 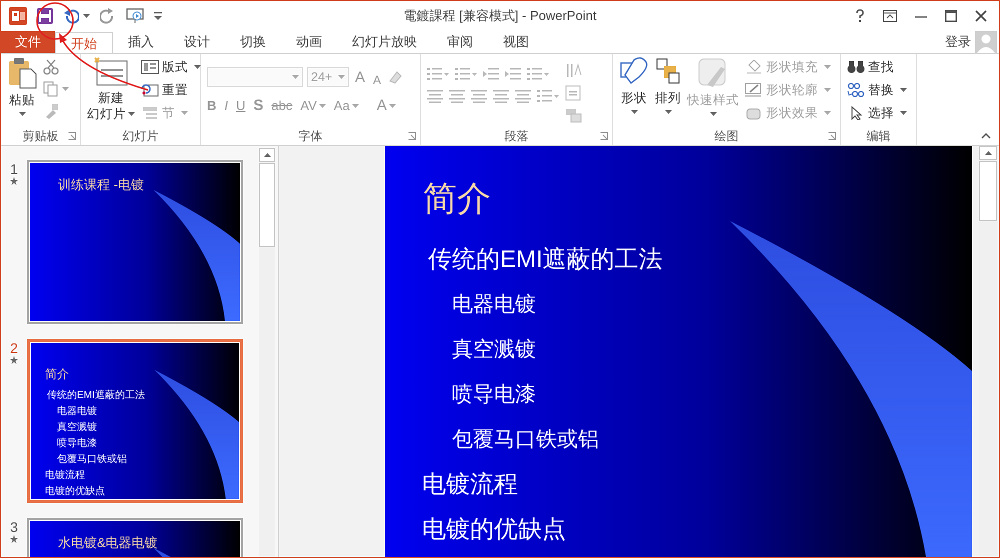 What do you see at coordinates (877, 90) in the screenshot?
I see `ribbon-button: 替换` at bounding box center [877, 90].